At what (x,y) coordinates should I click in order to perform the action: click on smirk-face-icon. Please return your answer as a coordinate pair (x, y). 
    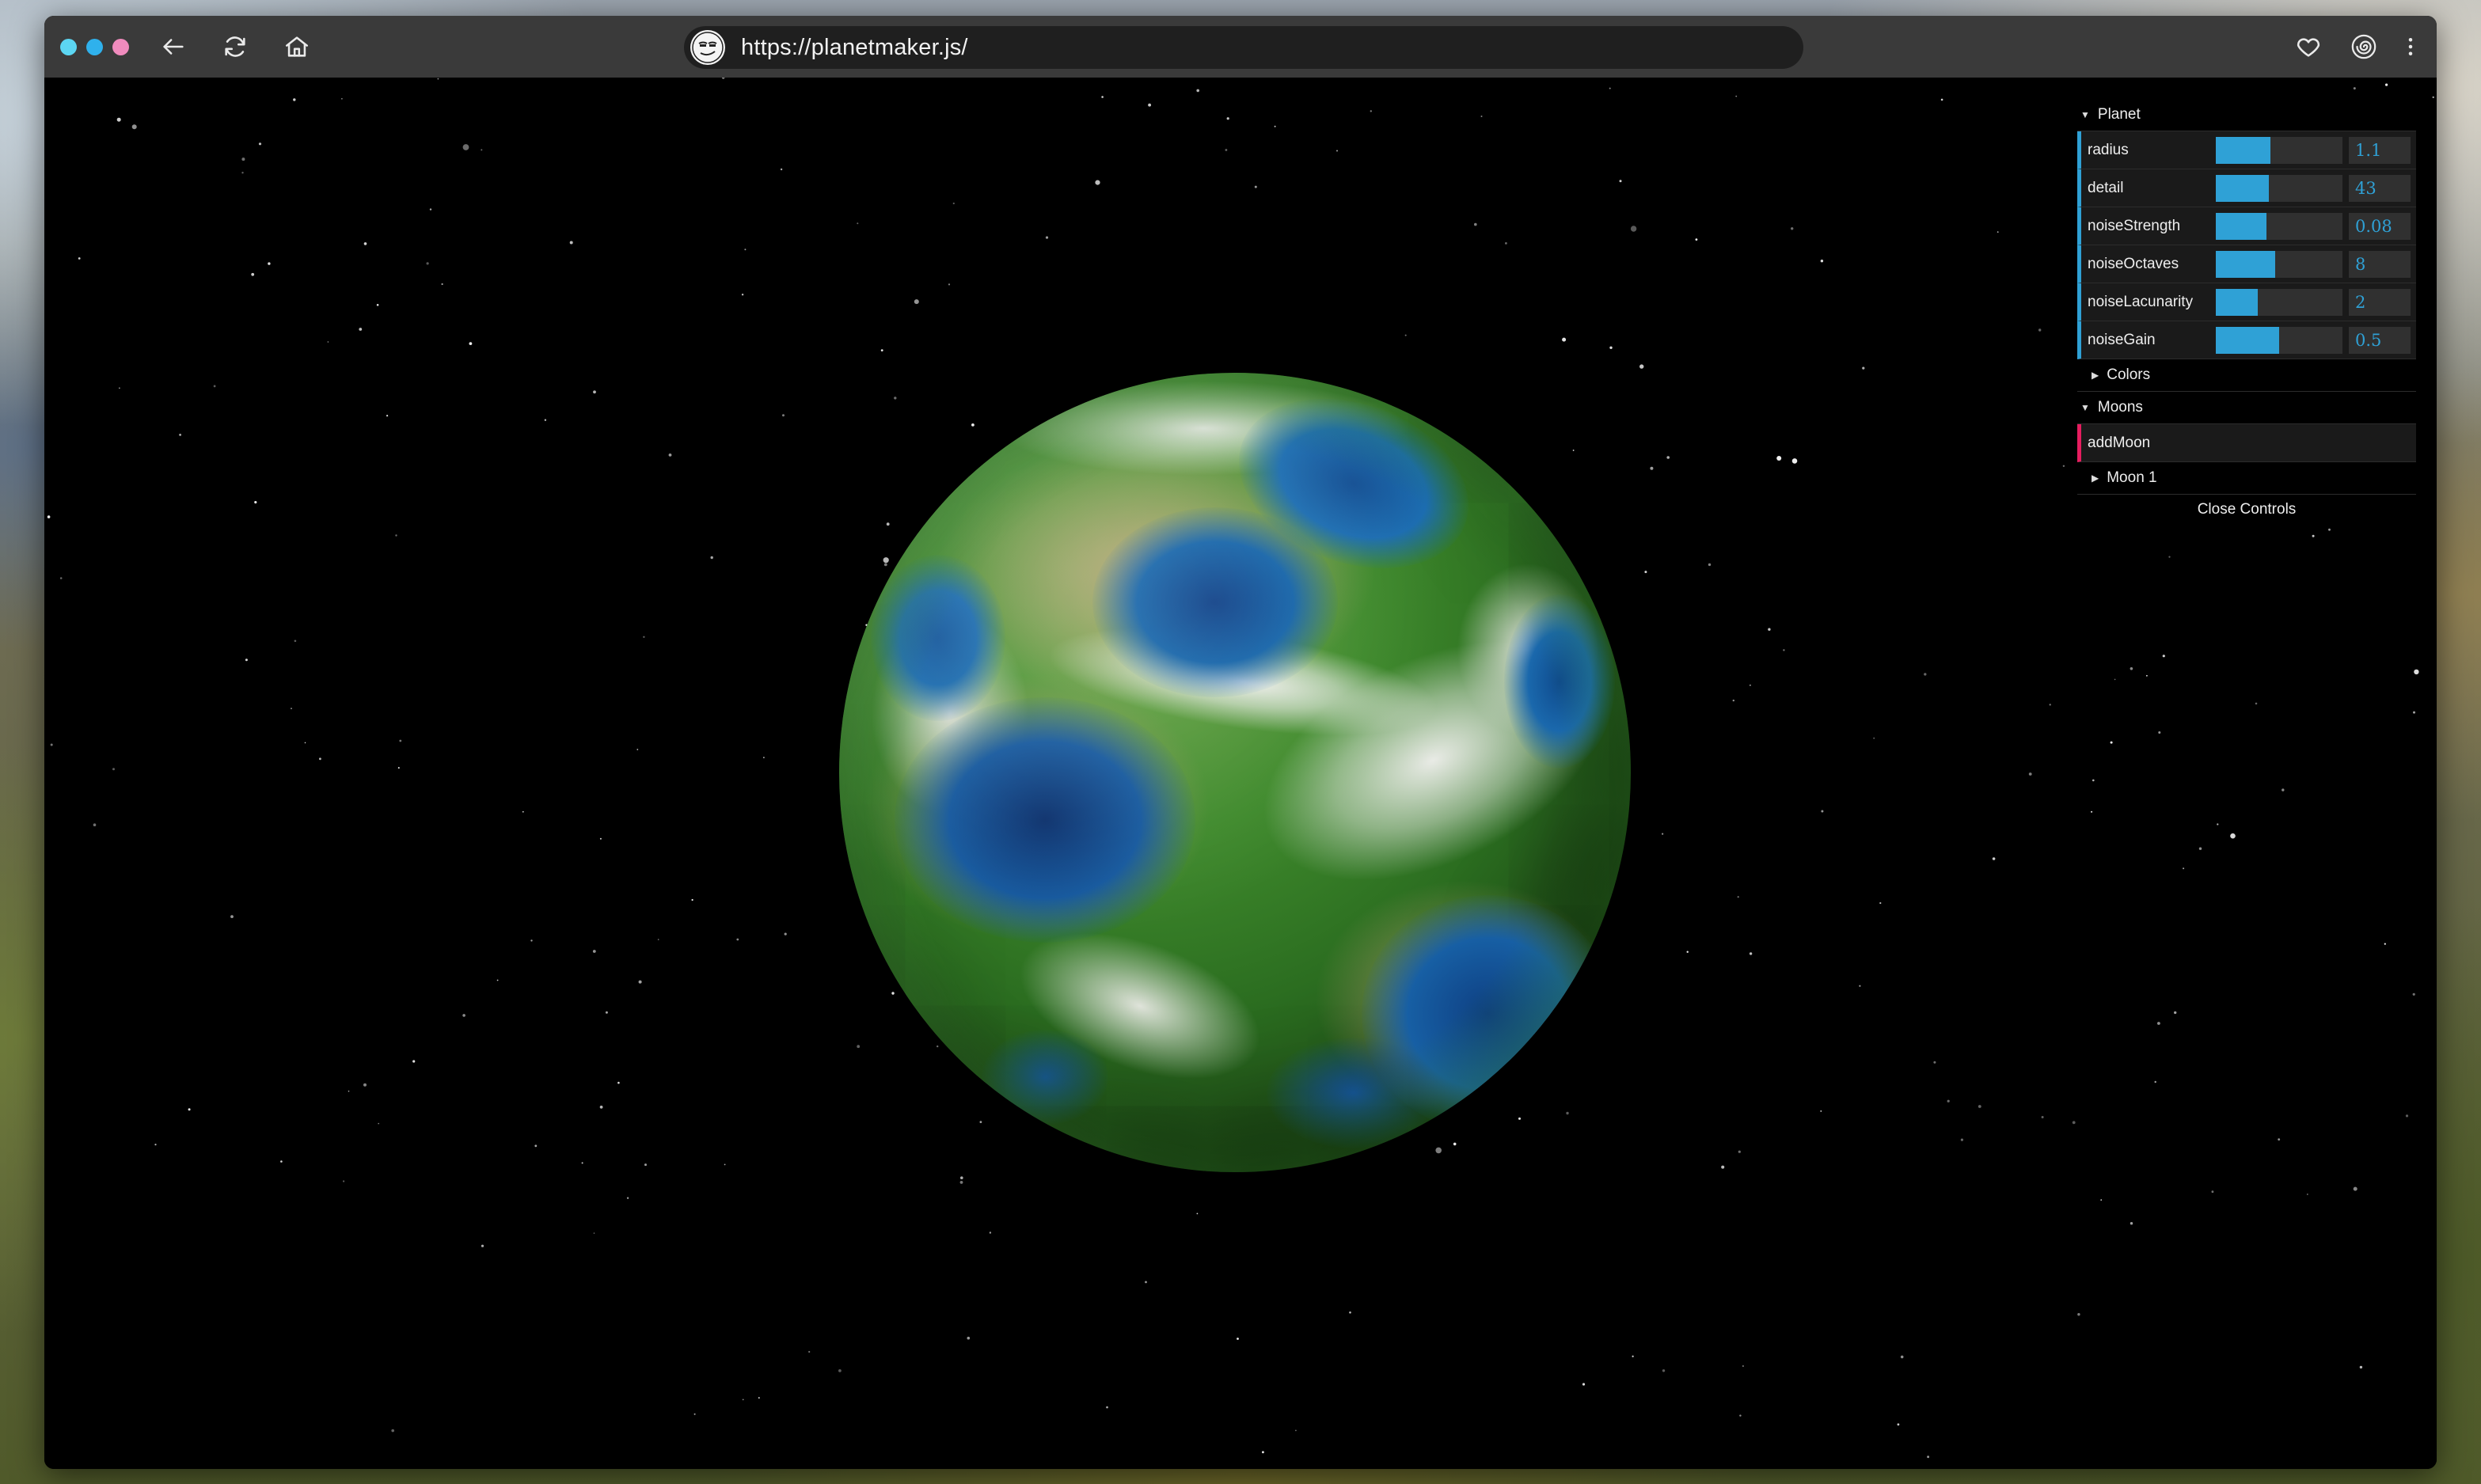
    Looking at the image, I should click on (708, 47).